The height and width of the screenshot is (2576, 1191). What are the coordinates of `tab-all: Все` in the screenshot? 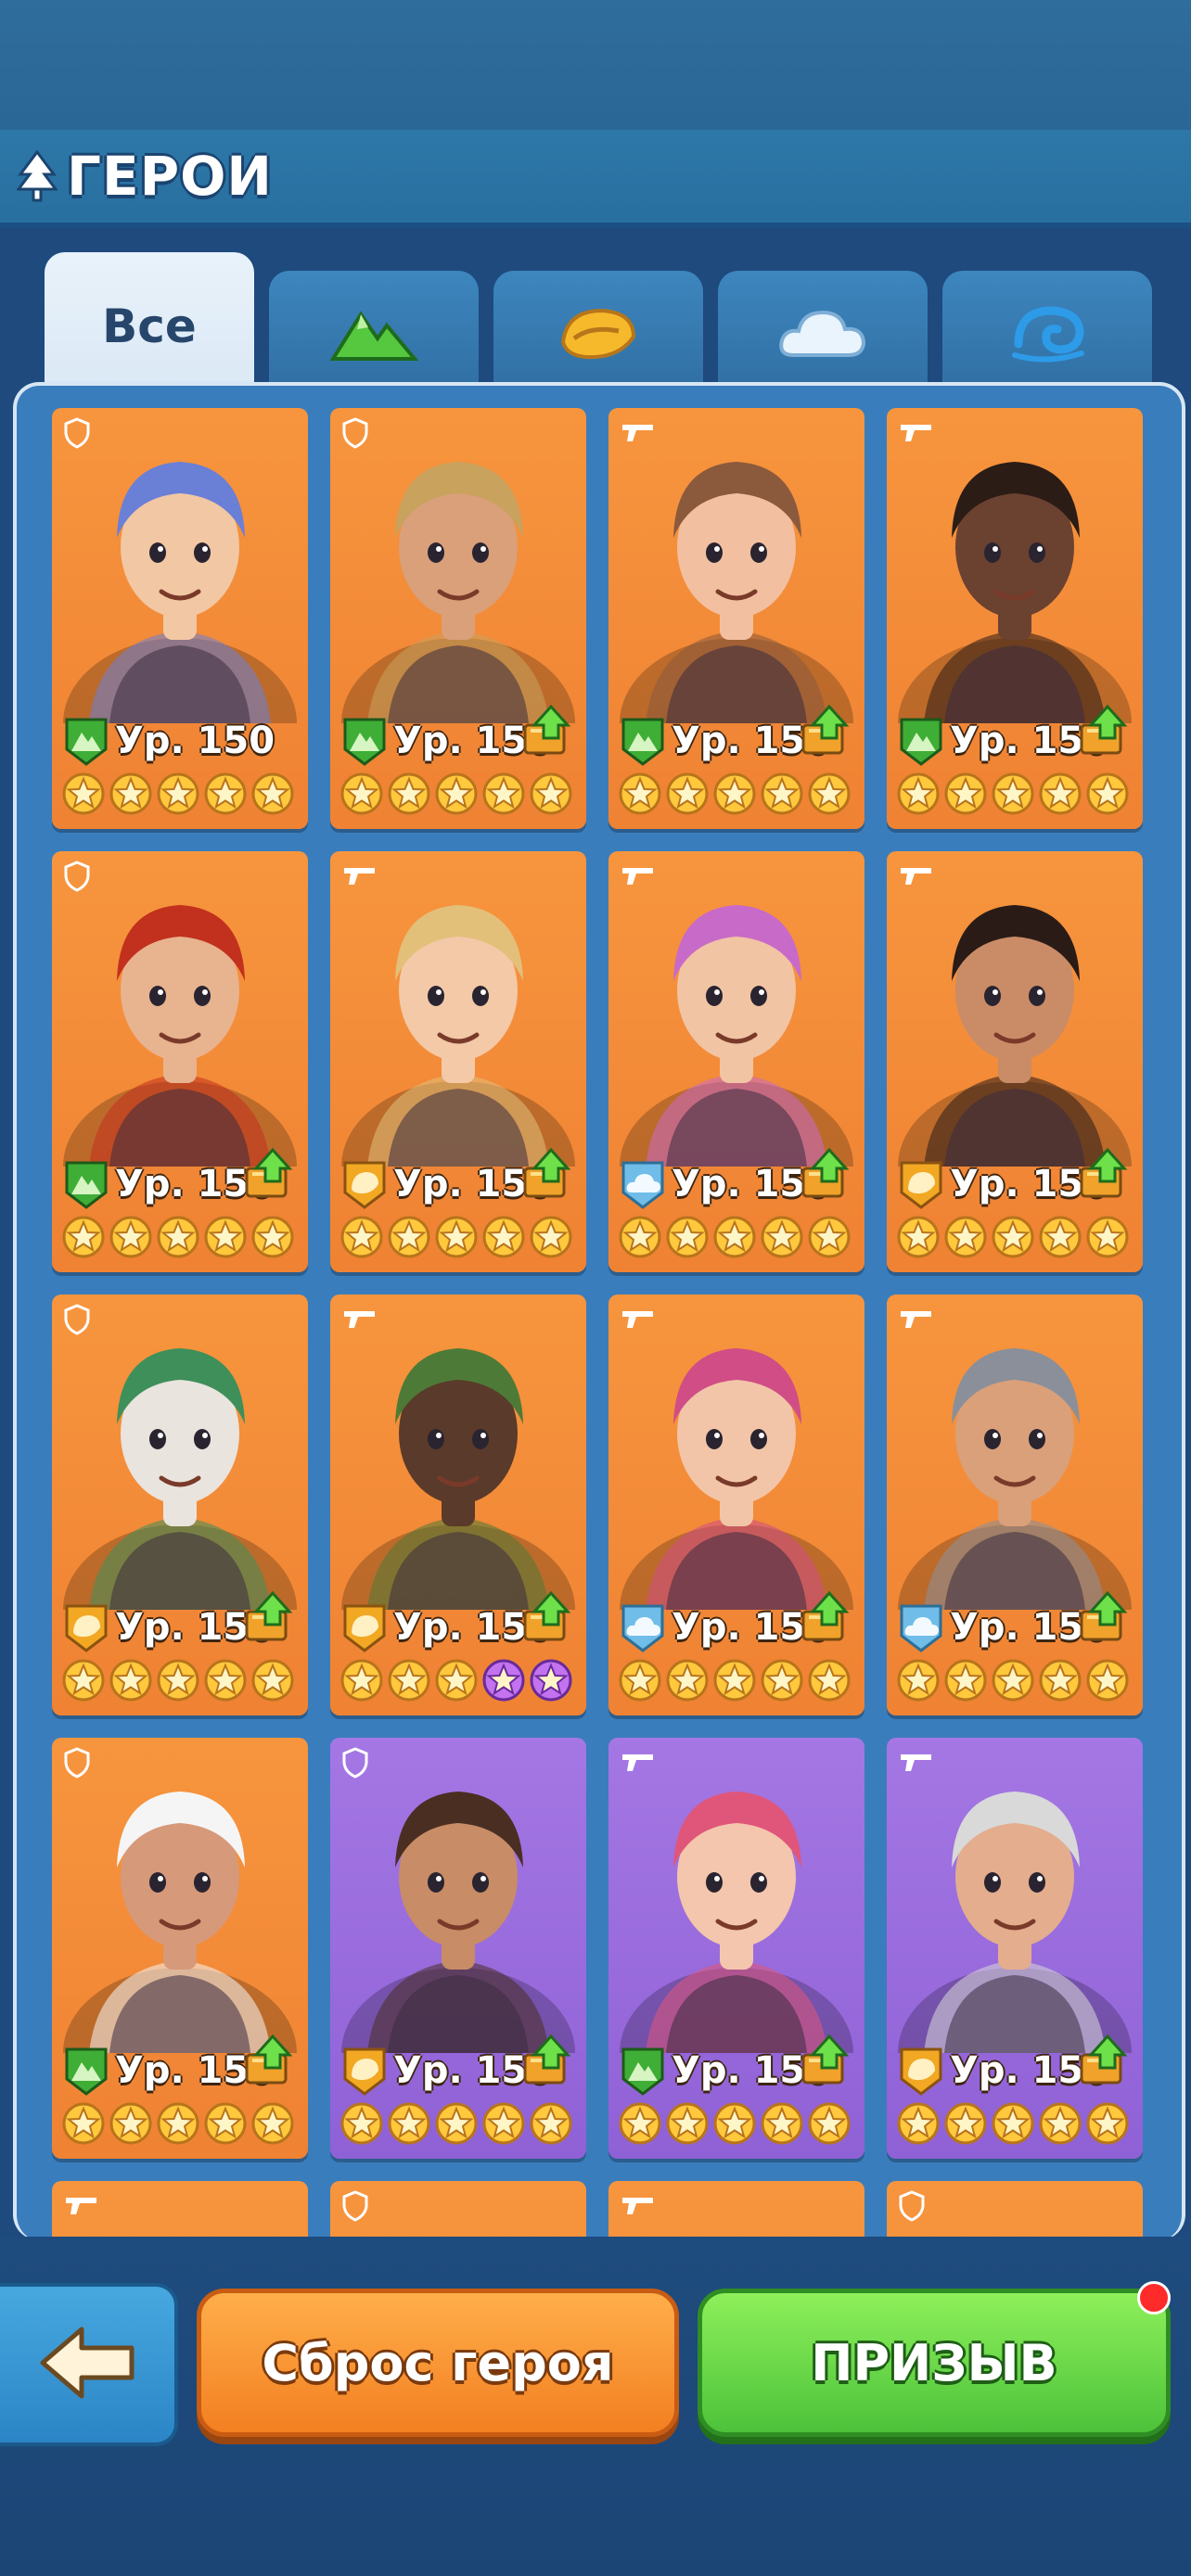 It's located at (149, 326).